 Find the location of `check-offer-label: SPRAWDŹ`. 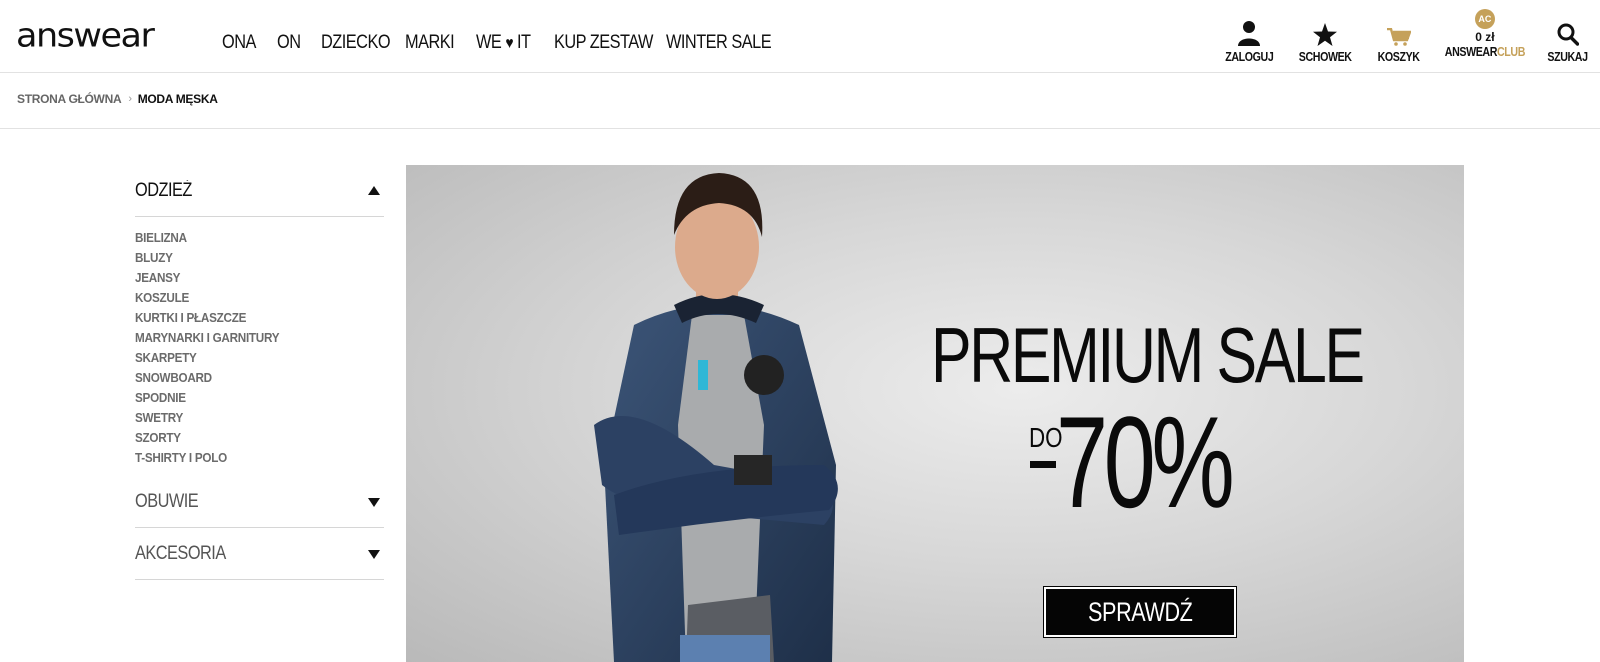

check-offer-label: SPRAWDŹ is located at coordinates (1140, 611).